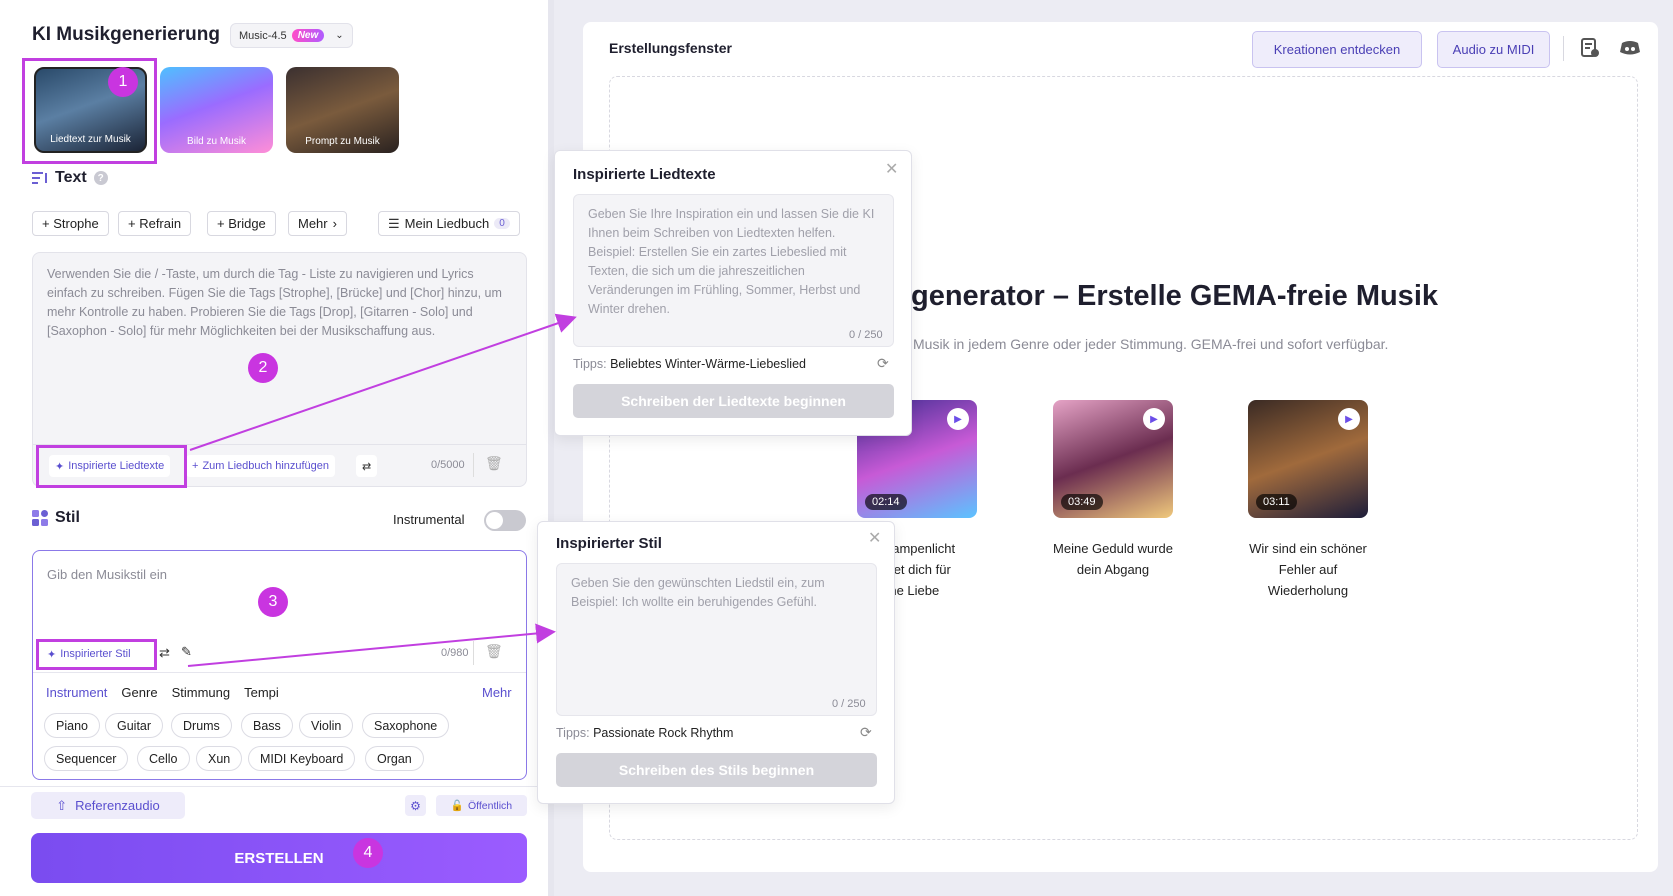 The height and width of the screenshot is (896, 1673). What do you see at coordinates (1113, 548) in the screenshot?
I see `caption-line: Meine Geduld wurde` at bounding box center [1113, 548].